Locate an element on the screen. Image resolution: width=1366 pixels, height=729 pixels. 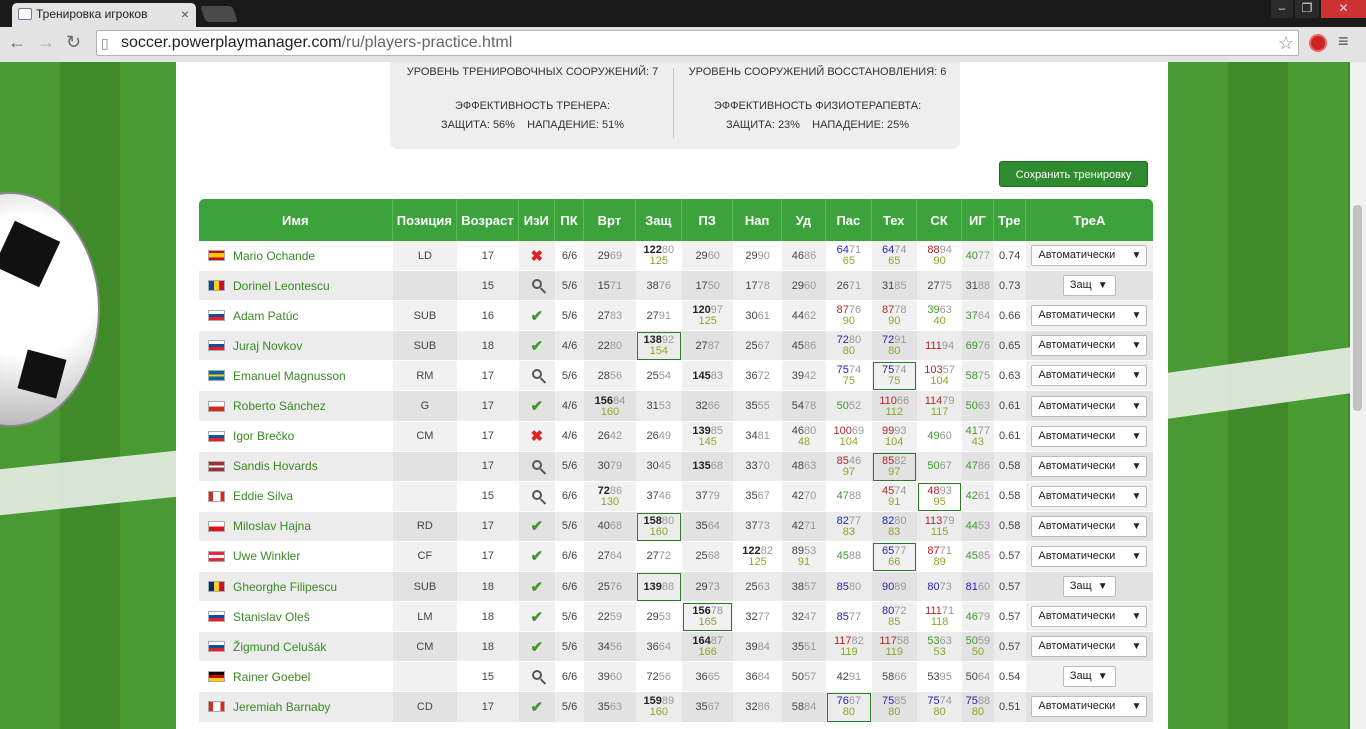
training-value-cell: 0.57 is located at coordinates (1009, 557).